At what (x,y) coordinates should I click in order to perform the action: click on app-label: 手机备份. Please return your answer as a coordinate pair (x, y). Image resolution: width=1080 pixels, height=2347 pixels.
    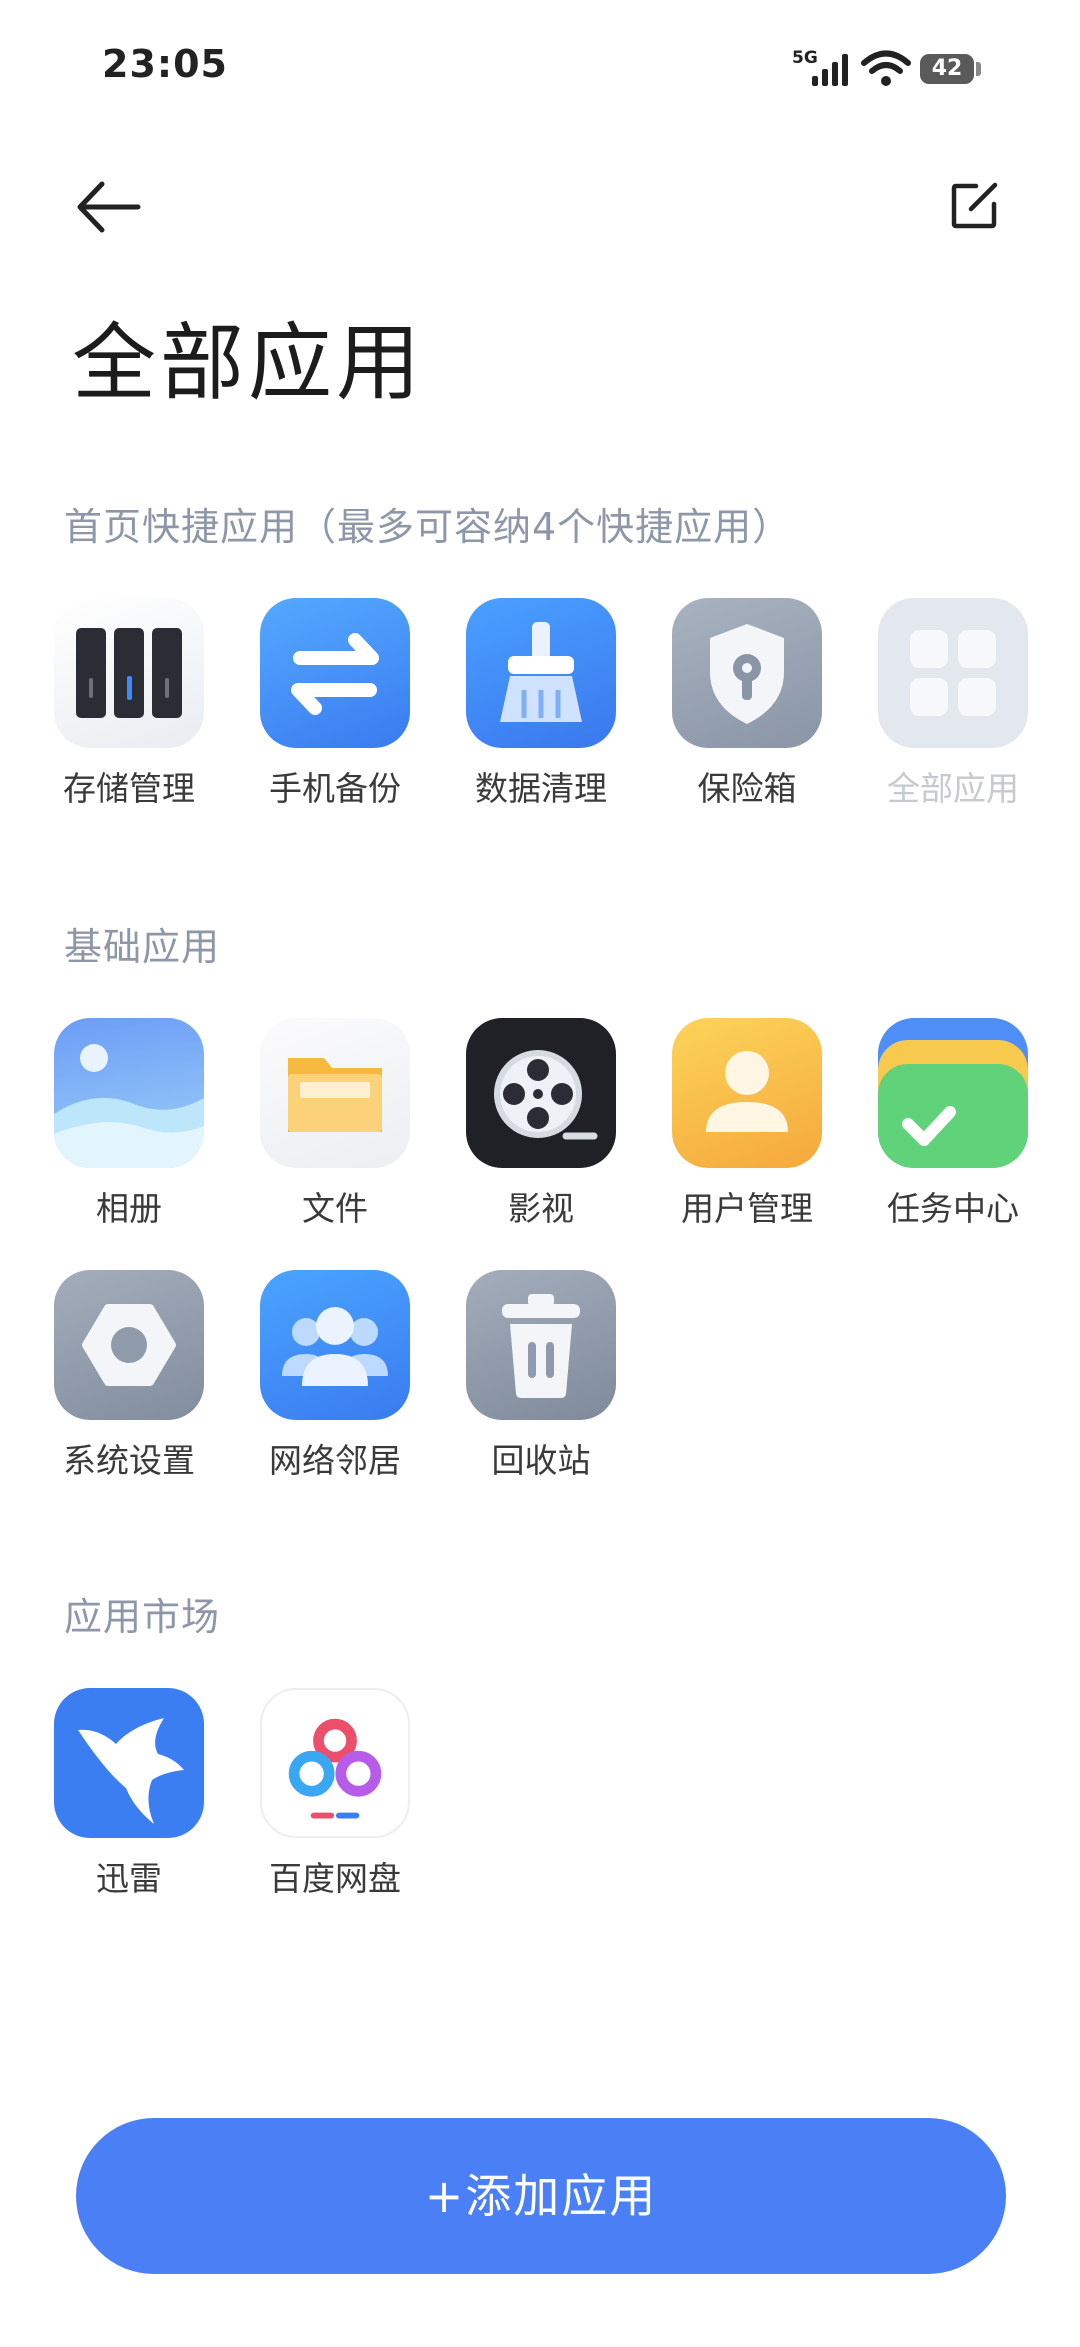
    Looking at the image, I should click on (335, 788).